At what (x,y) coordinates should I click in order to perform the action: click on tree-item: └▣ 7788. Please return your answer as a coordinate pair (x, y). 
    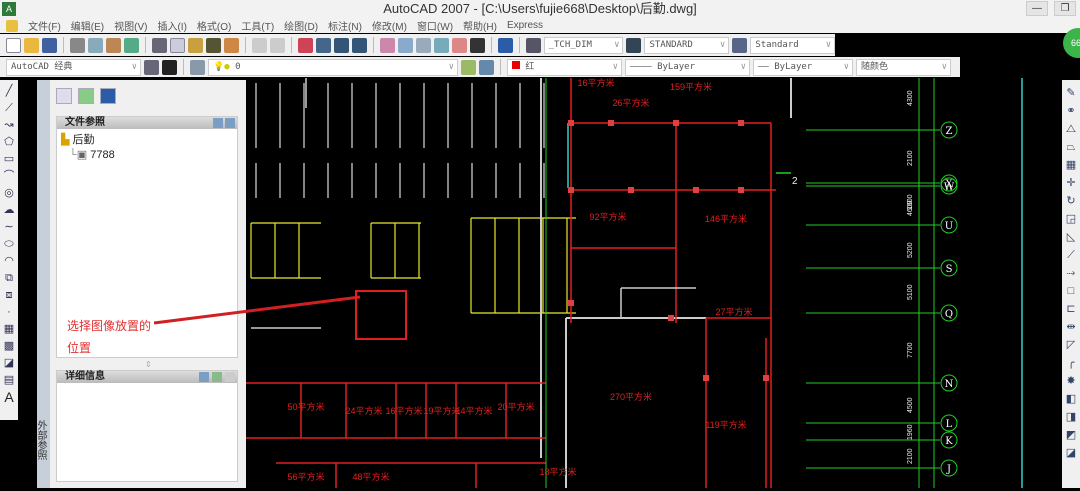
    Looking at the image, I should click on (147, 154).